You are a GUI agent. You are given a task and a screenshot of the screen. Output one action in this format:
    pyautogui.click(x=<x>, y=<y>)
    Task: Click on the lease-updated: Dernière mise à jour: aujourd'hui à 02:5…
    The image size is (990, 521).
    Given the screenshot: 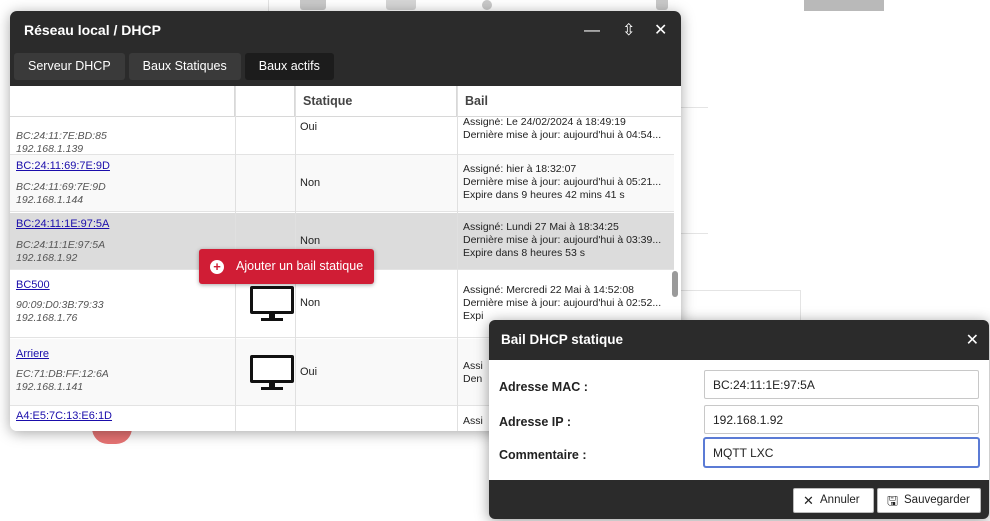 What is the action you would take?
    pyautogui.click(x=562, y=303)
    